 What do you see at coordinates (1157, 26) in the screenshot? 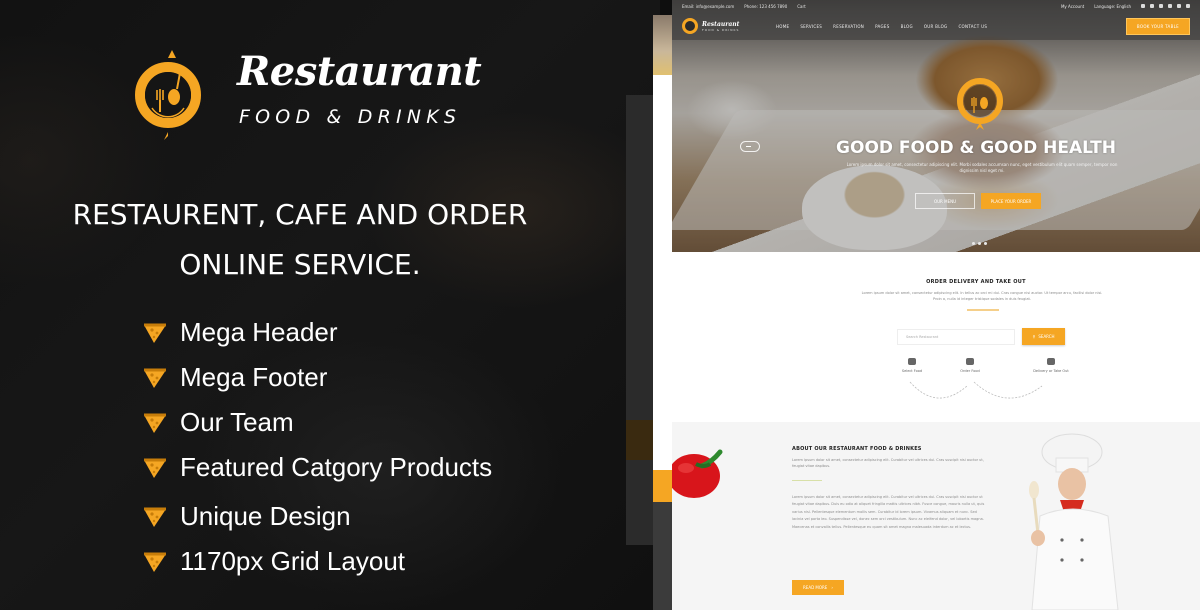
I see `book-table-button: BOOK YOUR TABLE` at bounding box center [1157, 26].